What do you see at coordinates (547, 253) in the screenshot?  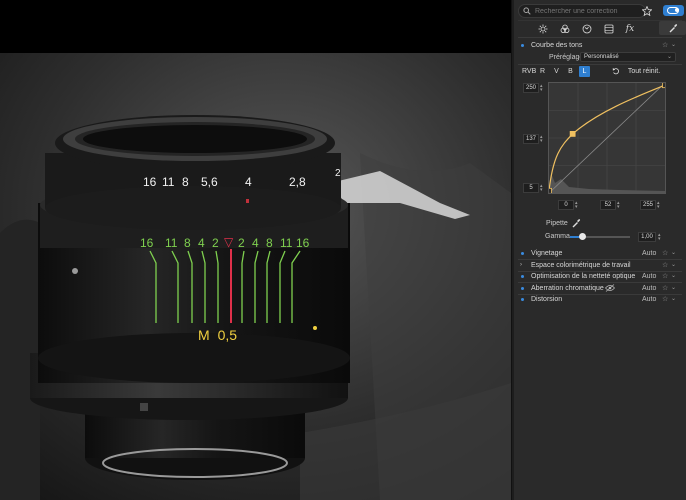 I see `correction-title: Vignetage` at bounding box center [547, 253].